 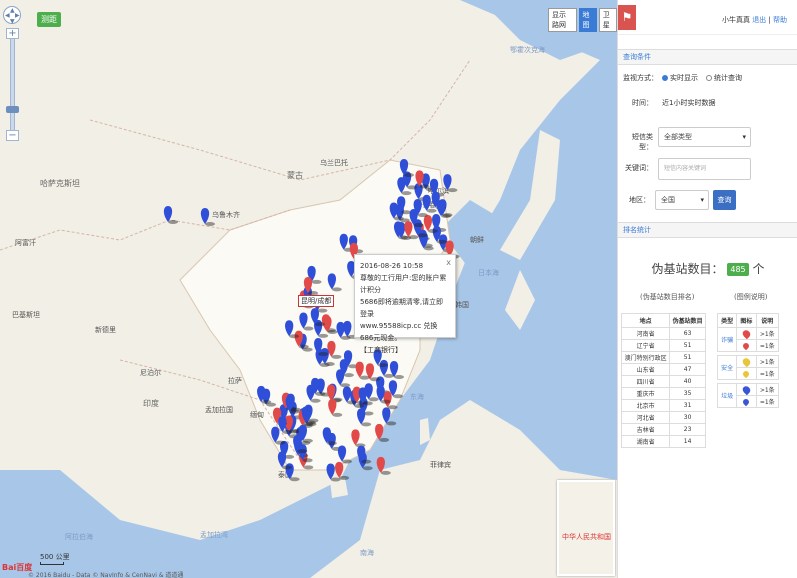 I want to click on rank-row: 湖南省 14, so click(x=663, y=441).